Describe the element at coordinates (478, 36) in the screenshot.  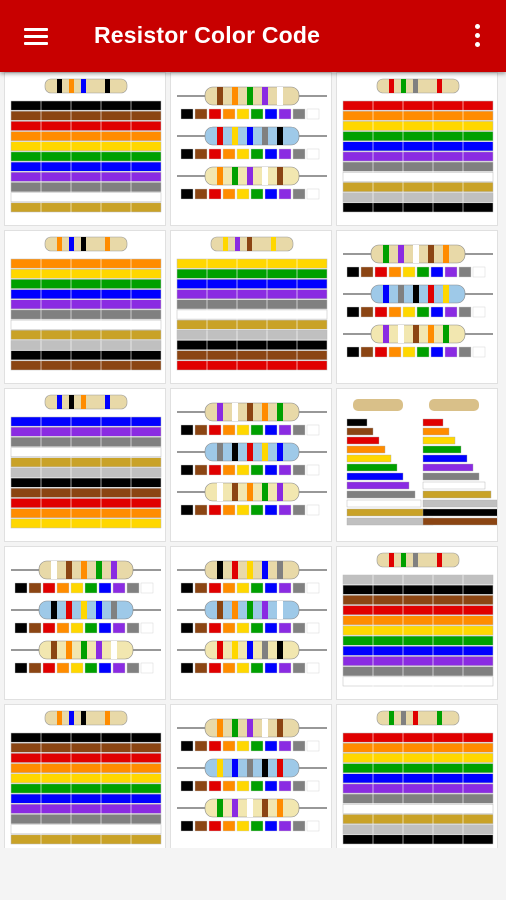
I see `more-vert-icon` at that location.